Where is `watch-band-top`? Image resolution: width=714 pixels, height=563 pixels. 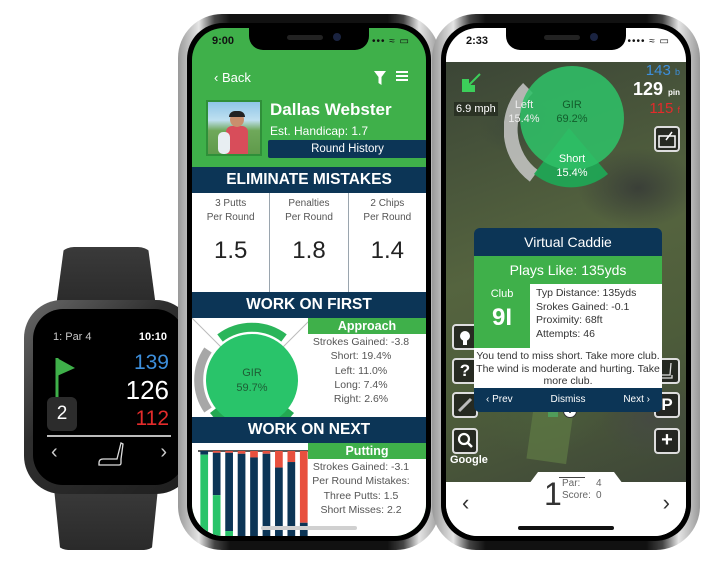
watch-band-top is located at coordinates (106, 277).